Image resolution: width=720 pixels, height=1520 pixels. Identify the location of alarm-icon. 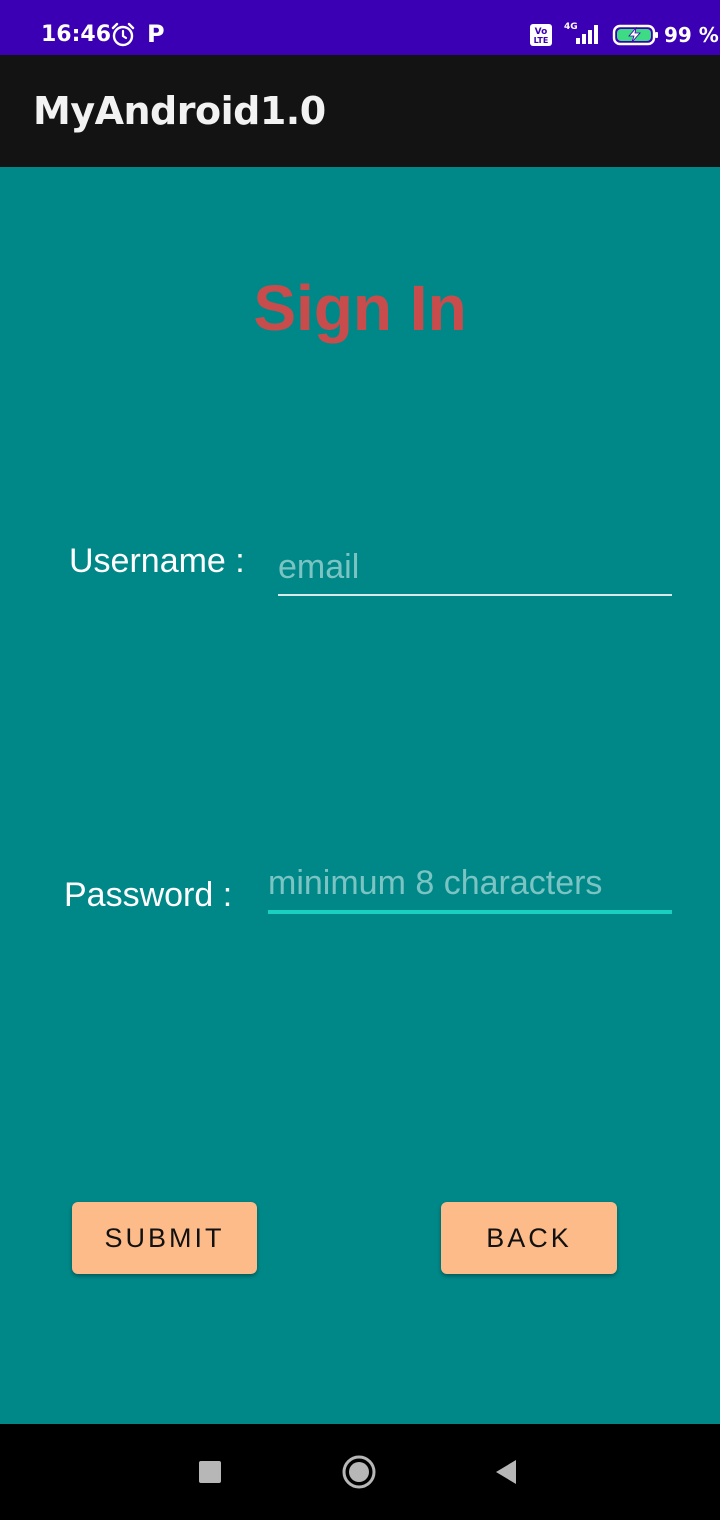
(123, 34).